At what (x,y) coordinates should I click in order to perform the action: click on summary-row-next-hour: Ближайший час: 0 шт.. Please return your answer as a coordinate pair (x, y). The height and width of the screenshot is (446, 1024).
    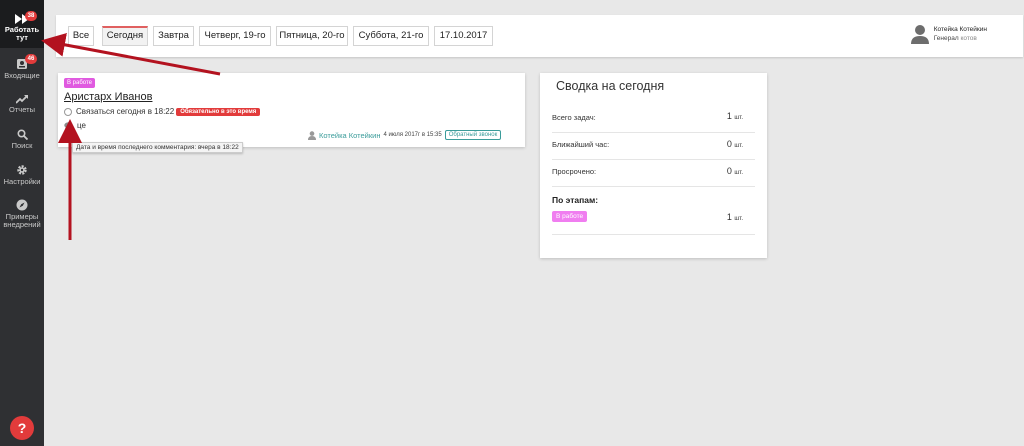
    Looking at the image, I should click on (653, 149).